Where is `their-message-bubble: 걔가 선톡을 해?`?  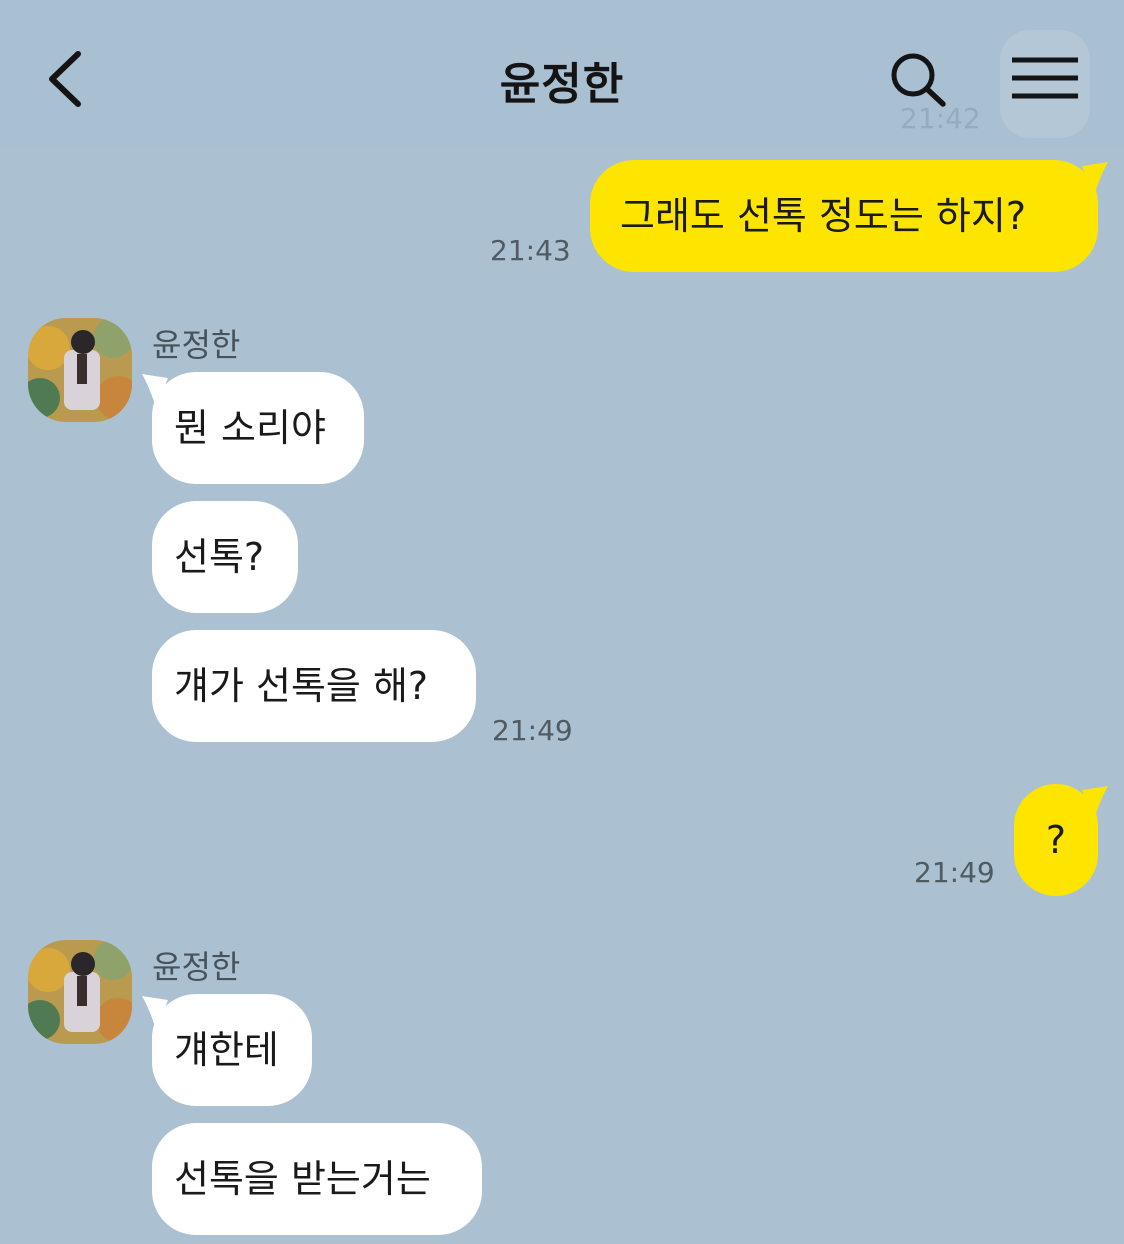 their-message-bubble: 걔가 선톡을 해? is located at coordinates (314, 686).